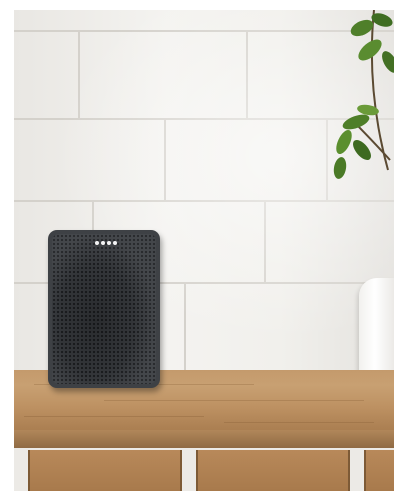 This screenshot has height=491, width=400. I want to click on table-edge, so click(204, 439).